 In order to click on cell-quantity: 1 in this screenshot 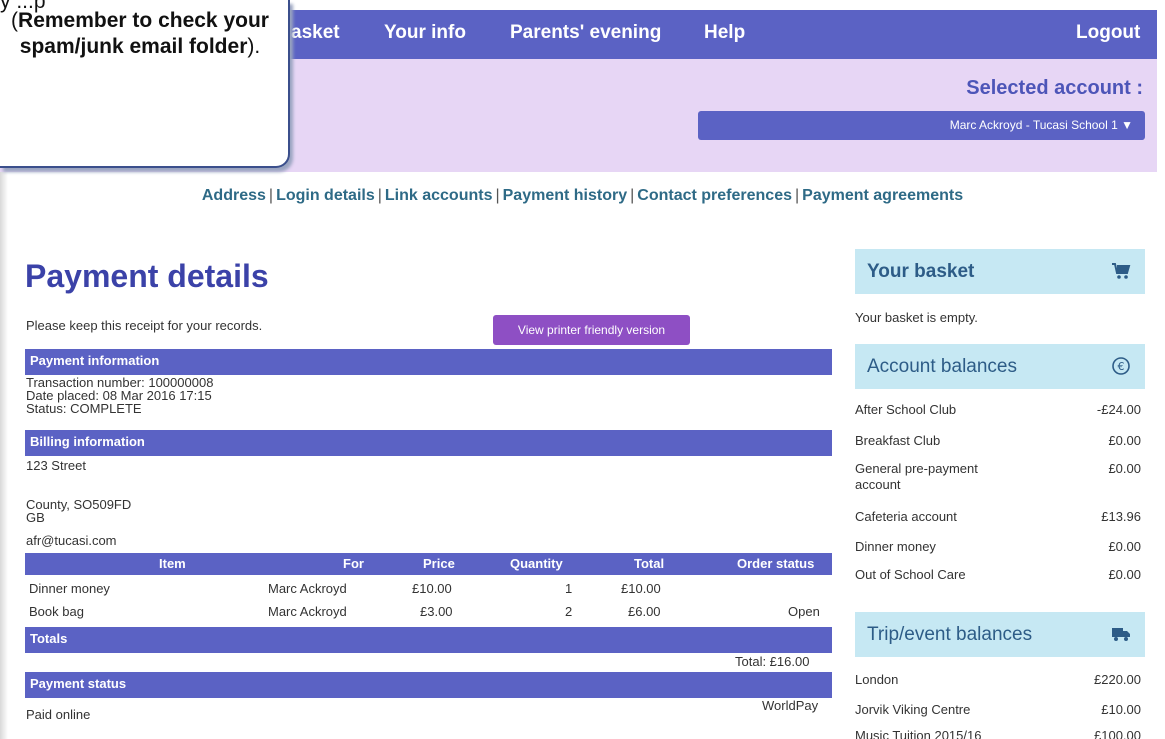, I will do `click(569, 588)`.